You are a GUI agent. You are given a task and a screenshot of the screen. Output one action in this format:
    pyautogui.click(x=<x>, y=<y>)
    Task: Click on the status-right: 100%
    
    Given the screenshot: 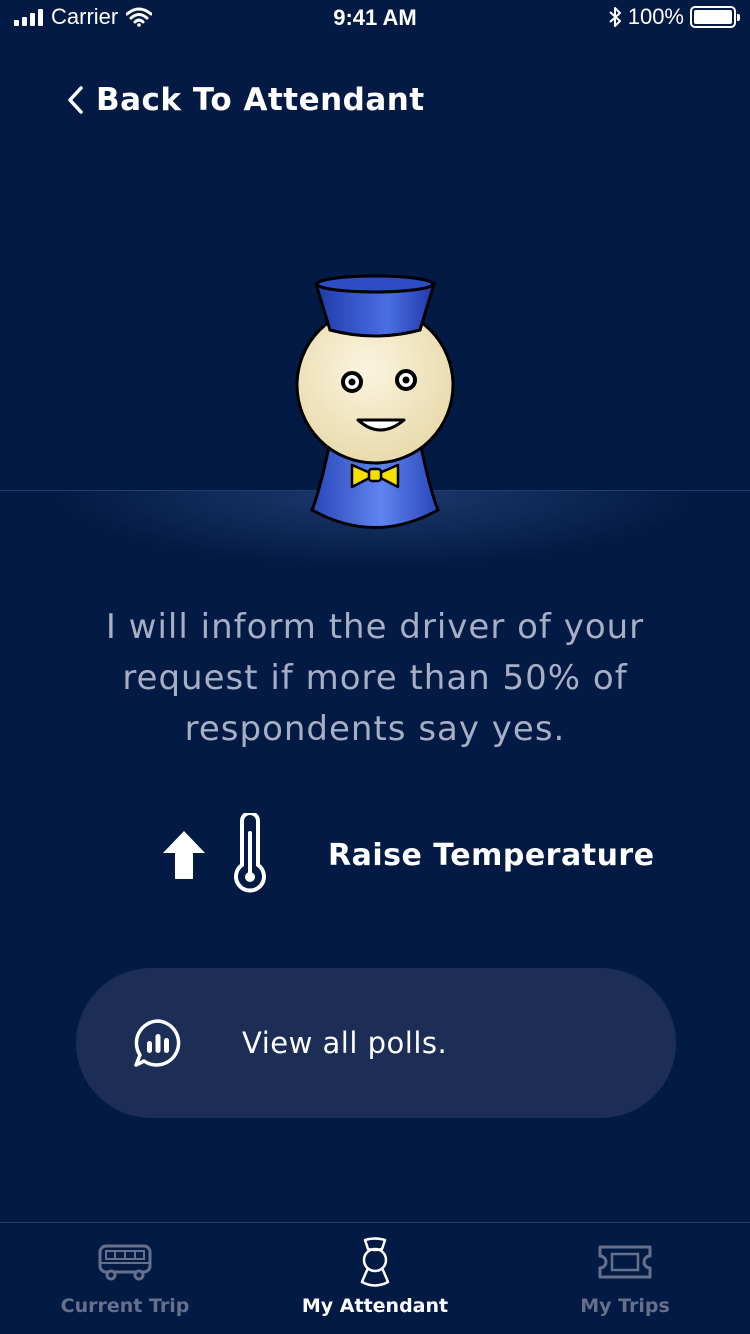 What is the action you would take?
    pyautogui.click(x=674, y=17)
    